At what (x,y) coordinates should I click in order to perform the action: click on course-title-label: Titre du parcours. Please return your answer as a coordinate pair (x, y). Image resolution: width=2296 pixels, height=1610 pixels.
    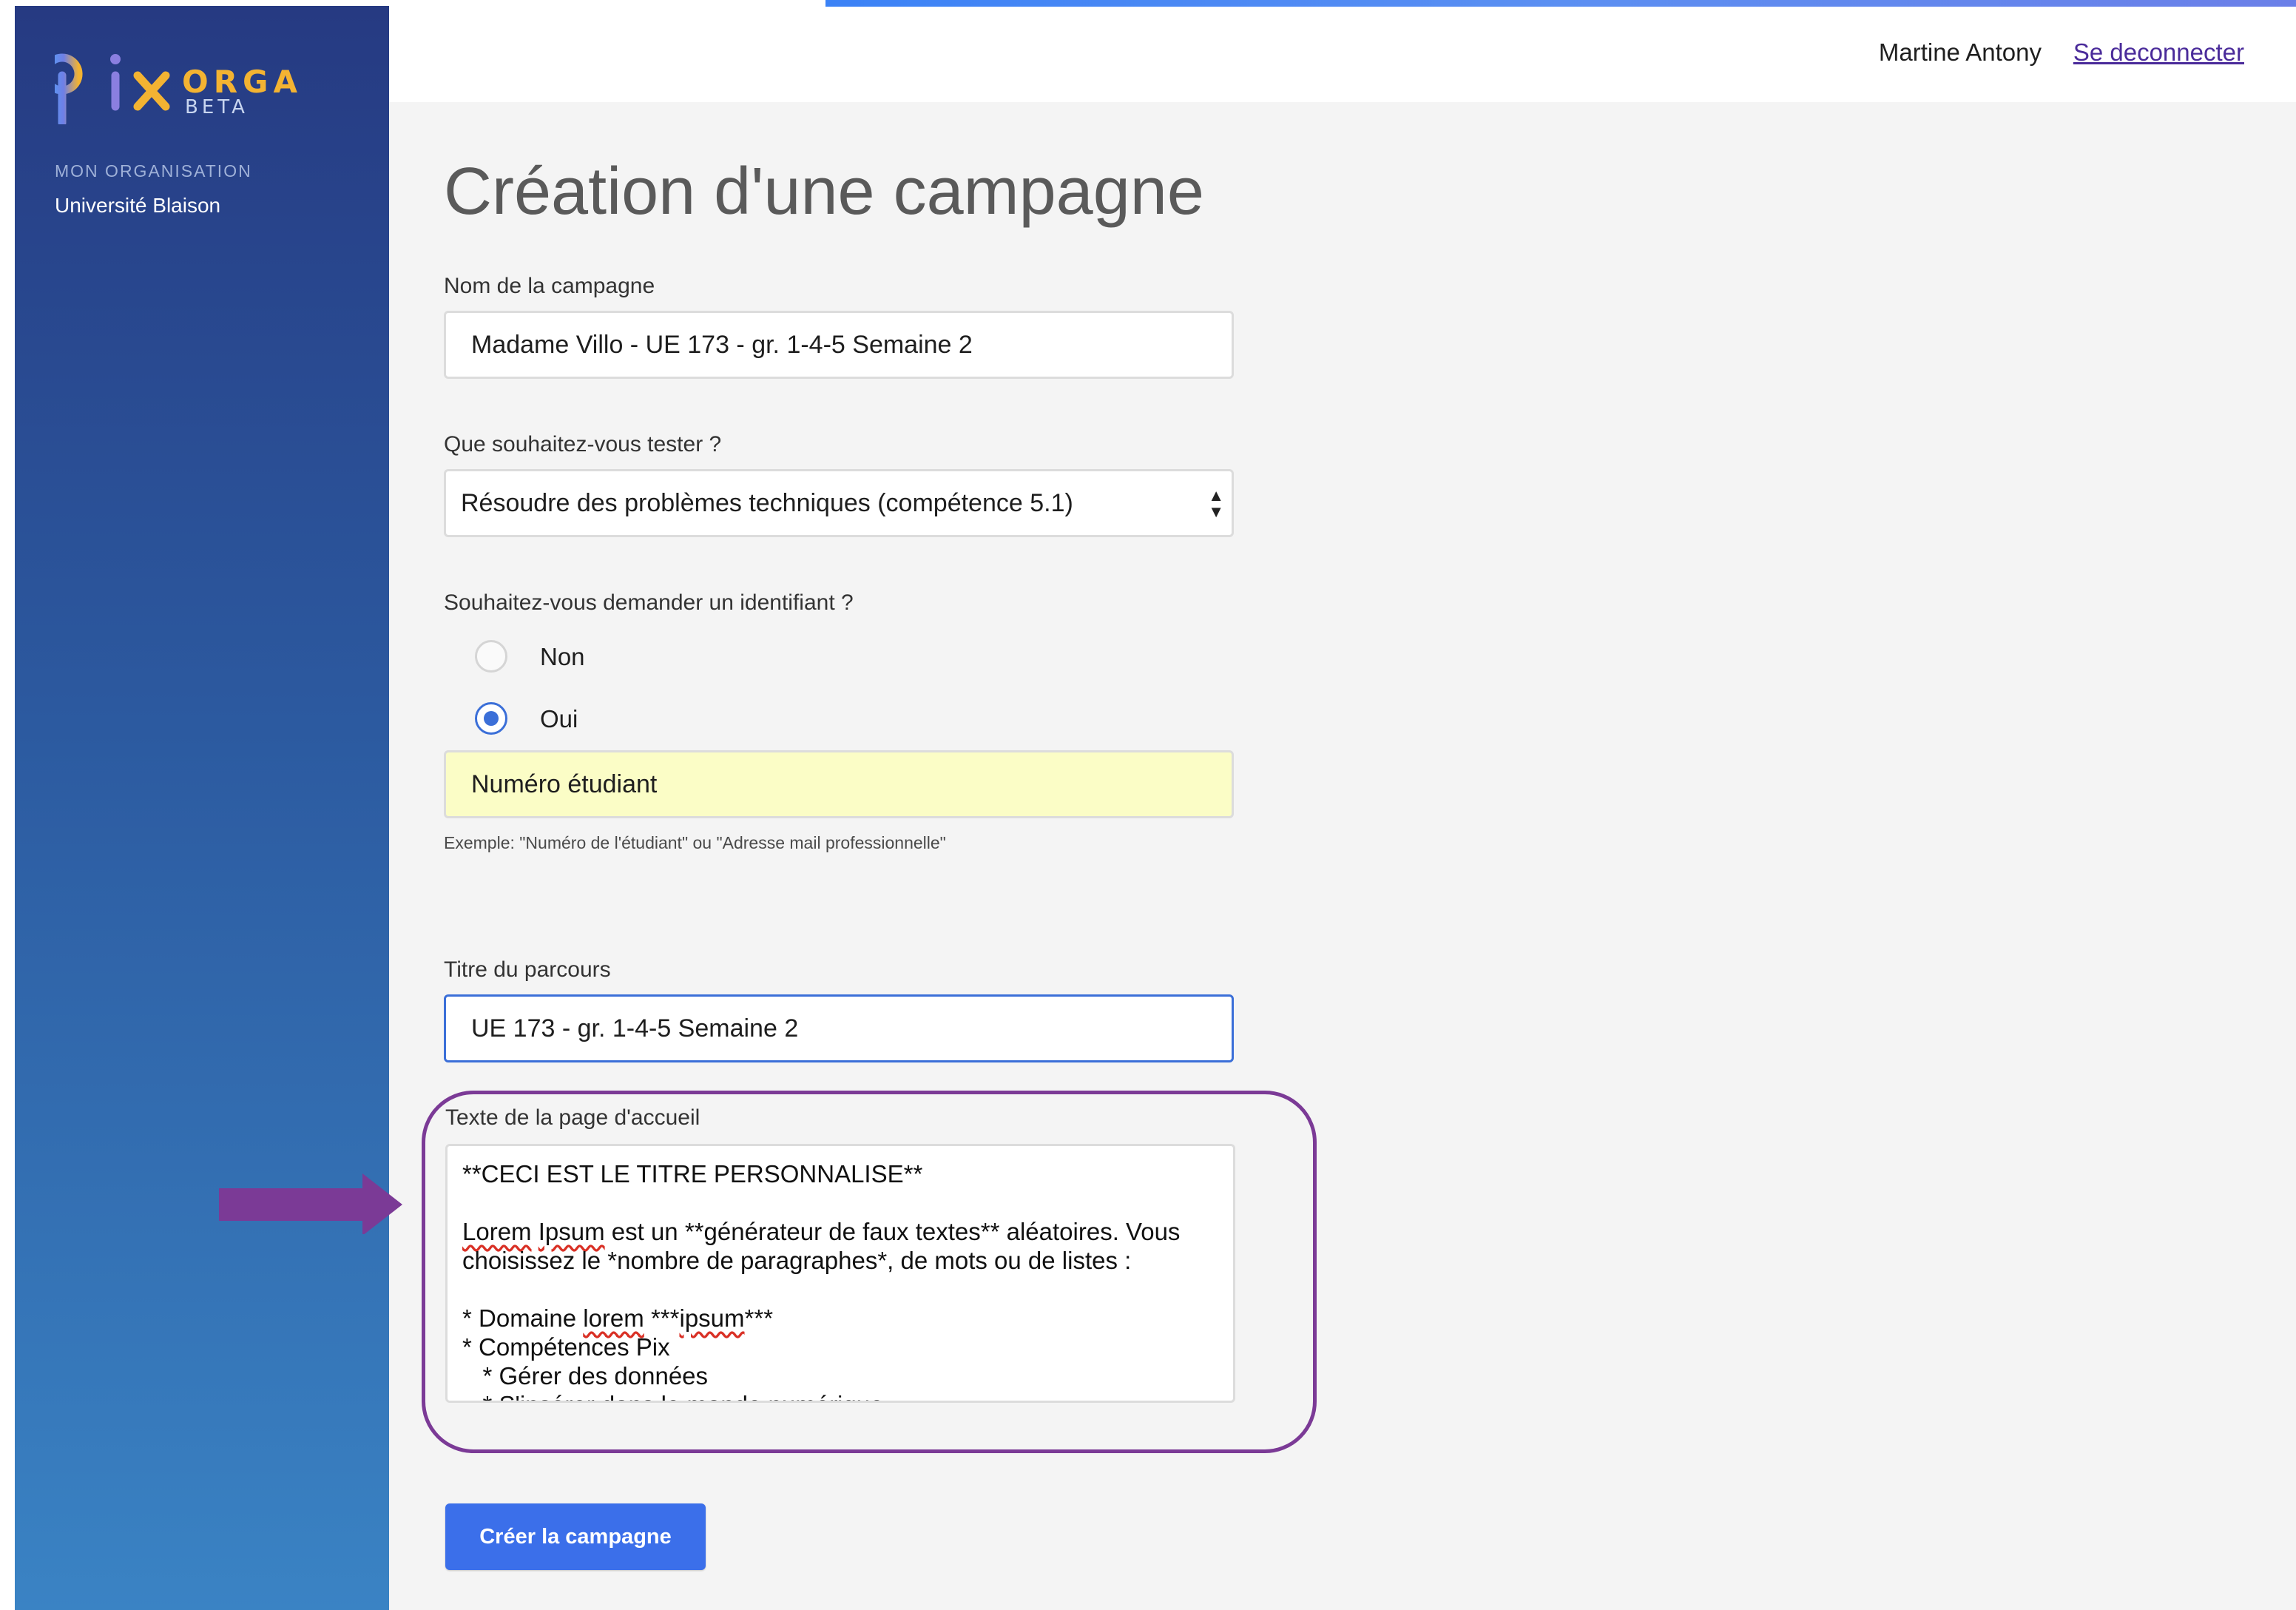
    Looking at the image, I should click on (527, 969).